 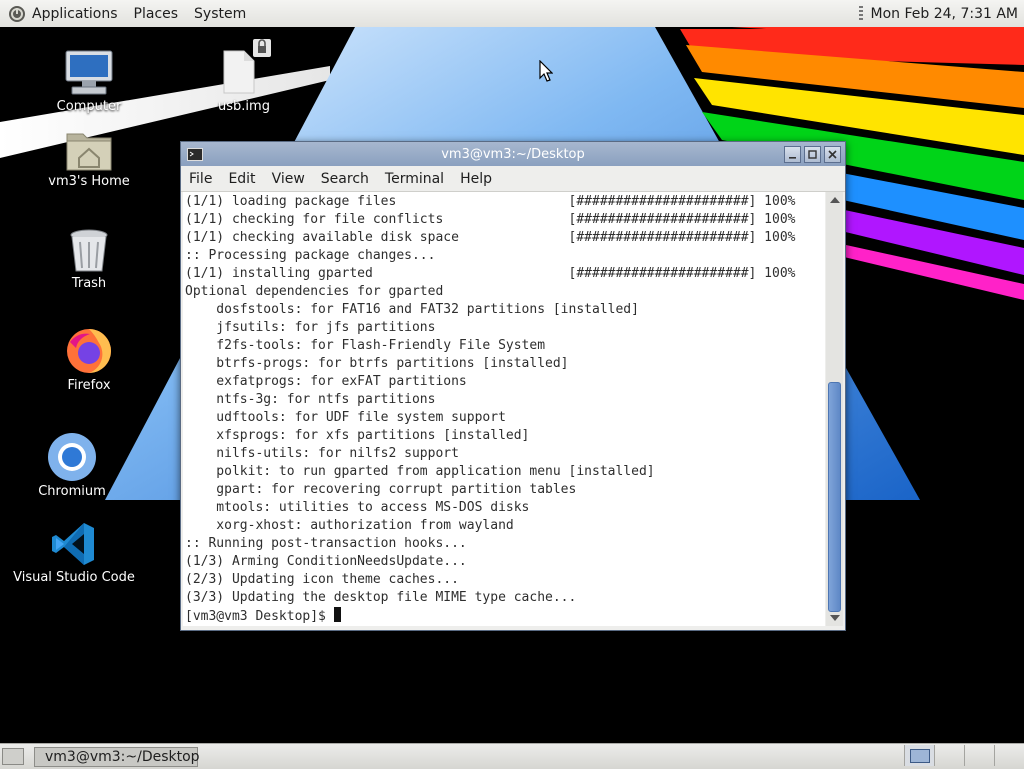 I want to click on desktop-icon-usb-img: usb.img, so click(x=244, y=75).